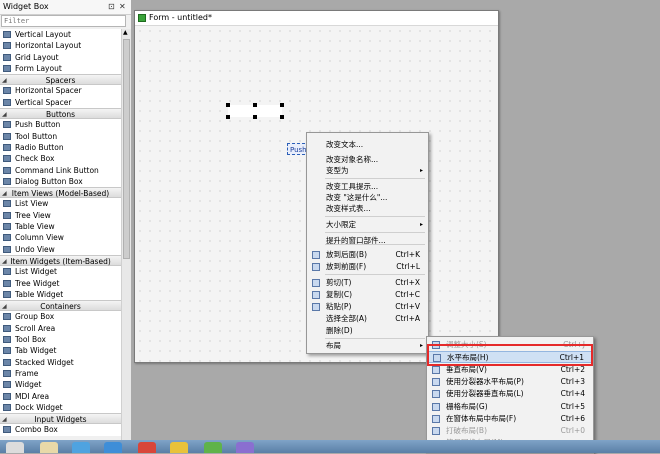 The image size is (660, 454). I want to click on scroll-up-icon: ▲, so click(125, 32).